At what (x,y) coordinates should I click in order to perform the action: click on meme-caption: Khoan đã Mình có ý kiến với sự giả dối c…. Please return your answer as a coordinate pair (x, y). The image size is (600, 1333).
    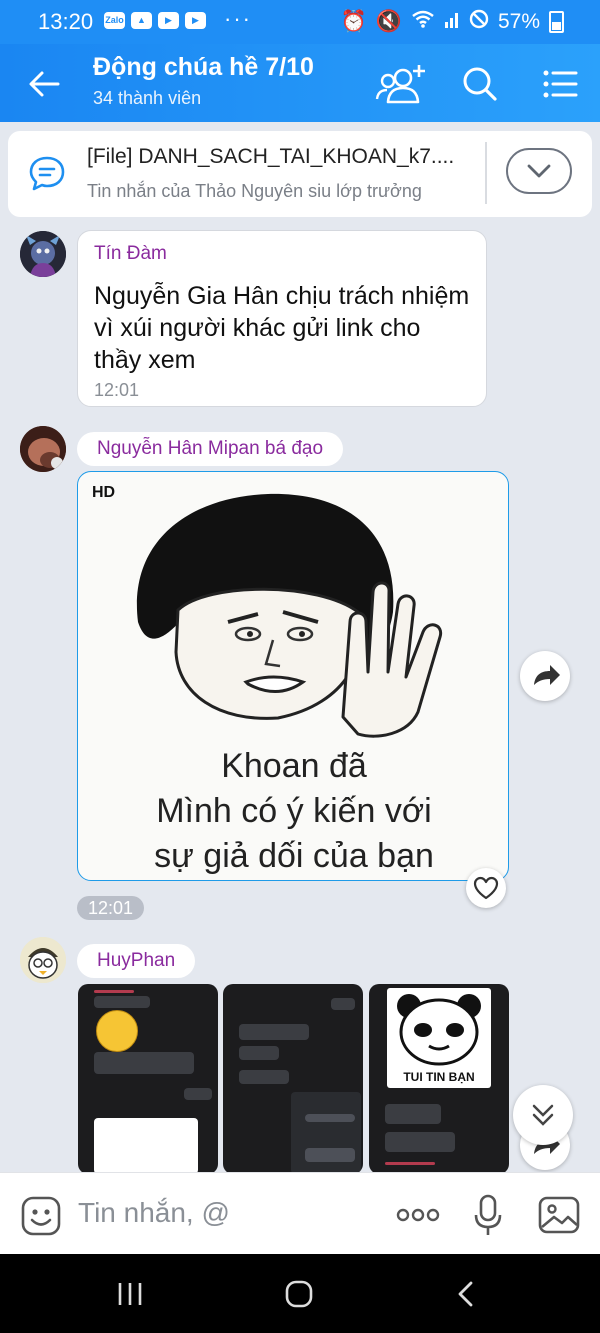
    Looking at the image, I should click on (294, 811).